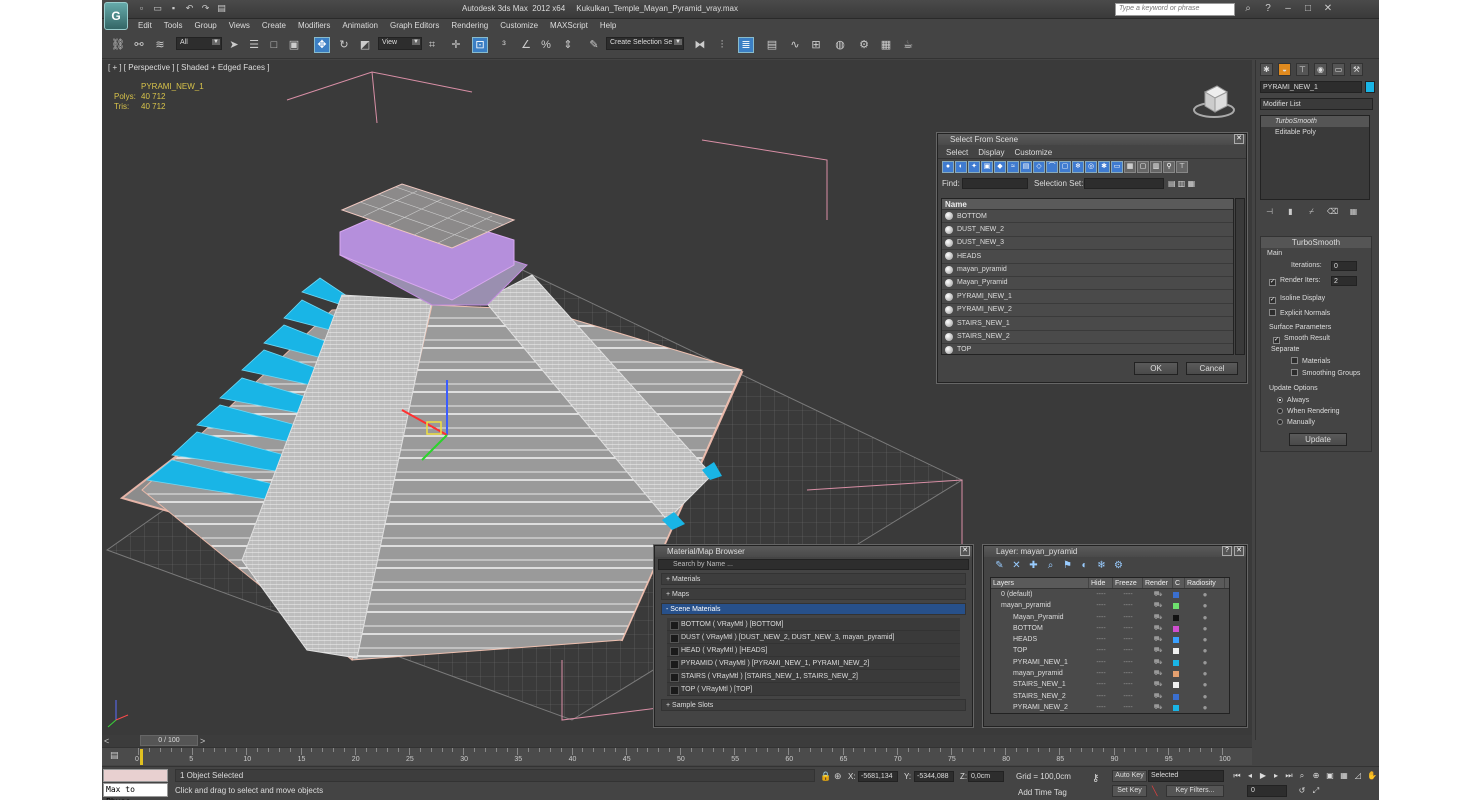  What do you see at coordinates (1013, 167) in the screenshot?
I see `display-spacewarps-icon: ≈` at bounding box center [1013, 167].